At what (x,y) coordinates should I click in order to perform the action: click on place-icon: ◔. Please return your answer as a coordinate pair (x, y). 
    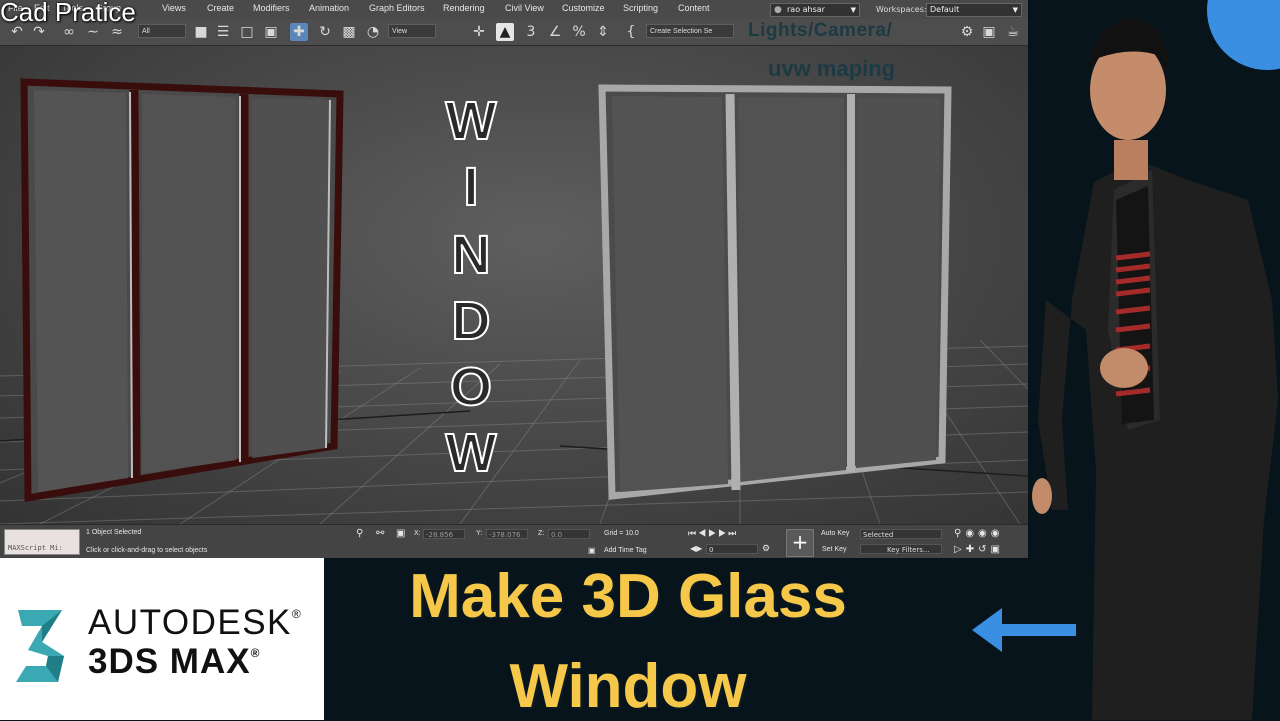
    Looking at the image, I should click on (373, 32).